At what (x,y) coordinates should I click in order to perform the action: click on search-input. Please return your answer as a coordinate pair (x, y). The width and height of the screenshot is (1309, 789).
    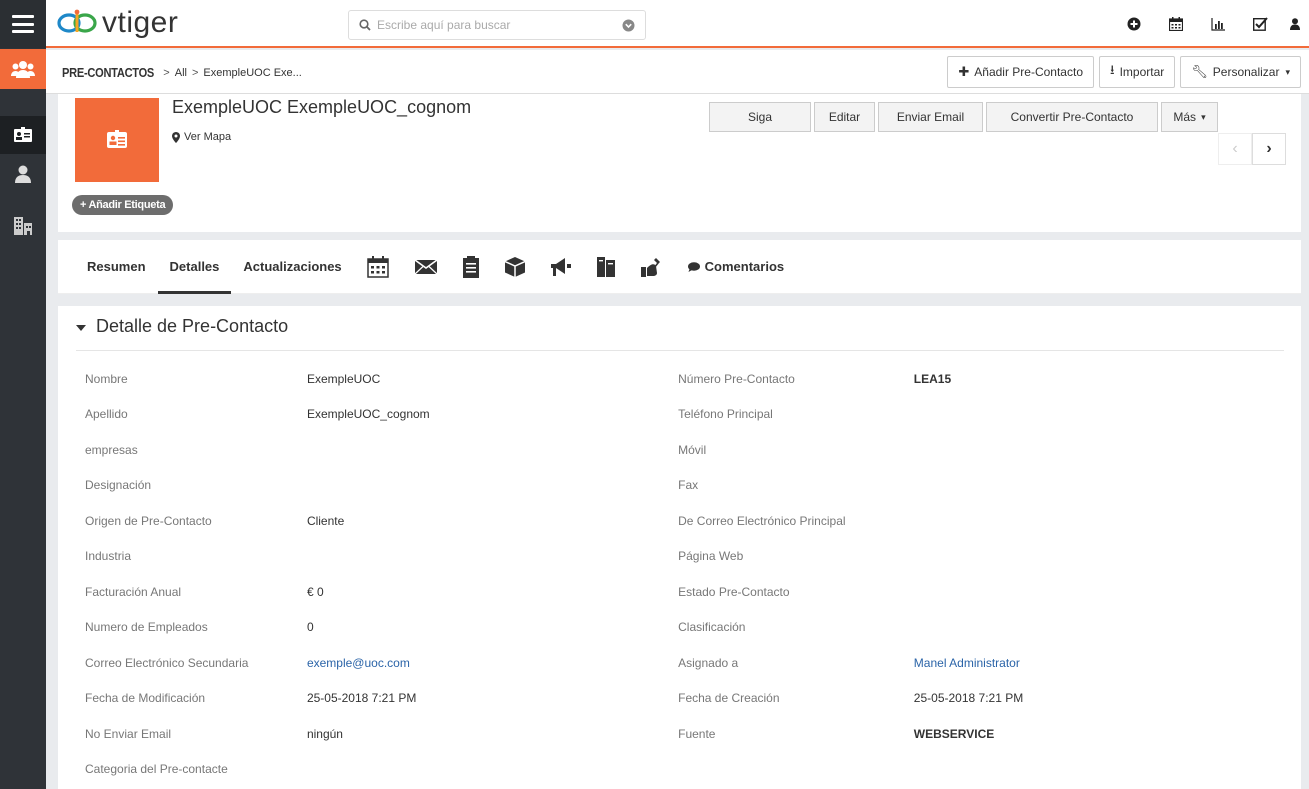
    Looking at the image, I should click on (499, 25).